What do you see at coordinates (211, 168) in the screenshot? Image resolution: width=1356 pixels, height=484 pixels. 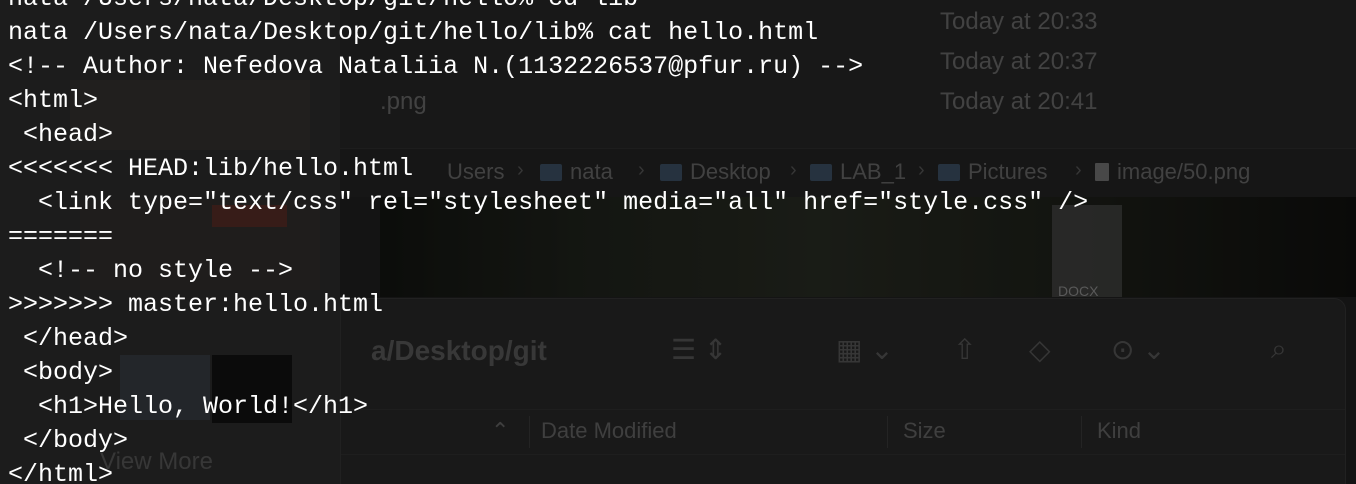 I see `terminal-line: <<<<<<< HEAD:lib/hello.html` at bounding box center [211, 168].